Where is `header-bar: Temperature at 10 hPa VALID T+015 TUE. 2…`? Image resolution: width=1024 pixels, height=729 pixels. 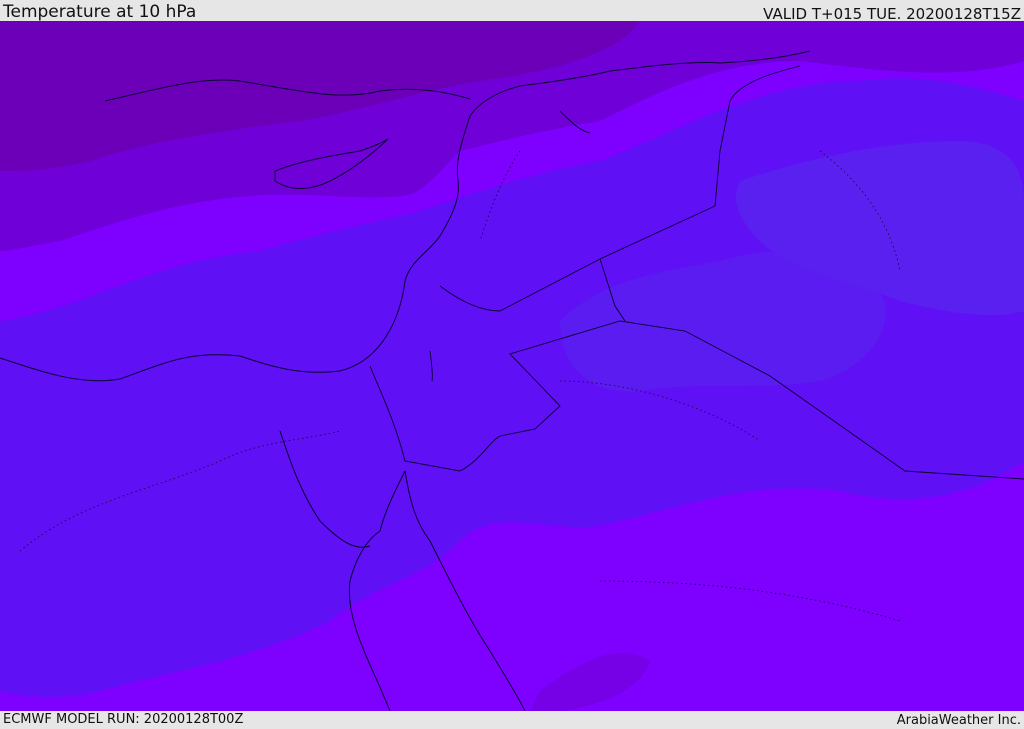
header-bar: Temperature at 10 hPa VALID T+015 TUE. 2… is located at coordinates (512, 11).